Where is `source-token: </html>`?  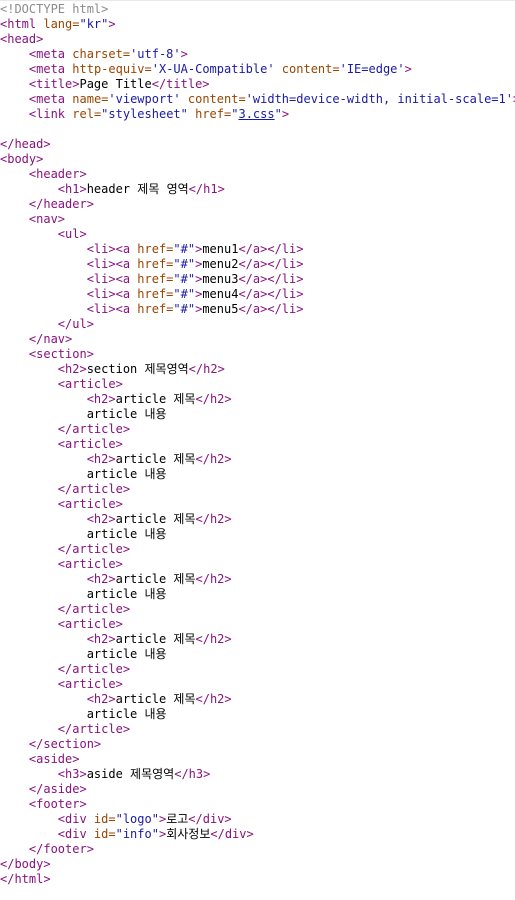
source-token: </html> is located at coordinates (25, 879).